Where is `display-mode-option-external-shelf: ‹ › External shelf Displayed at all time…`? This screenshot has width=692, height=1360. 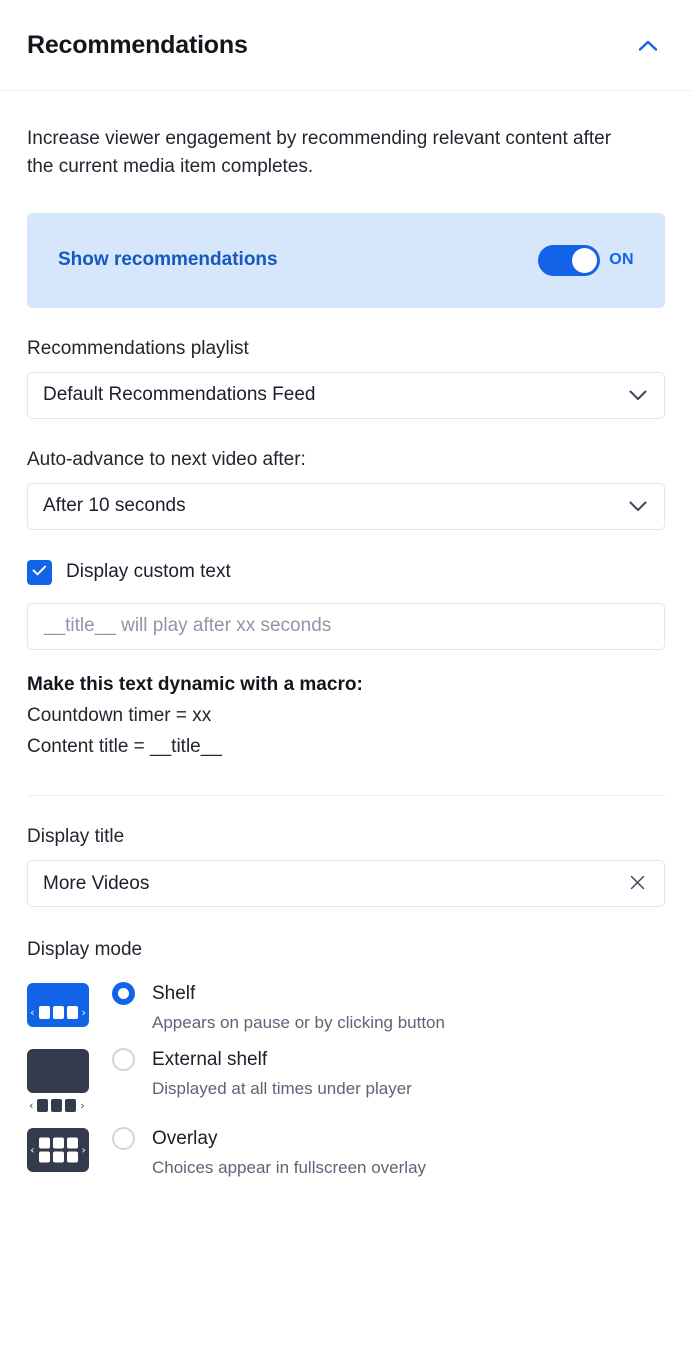 display-mode-option-external-shelf: ‹ › External shelf Displayed at all time… is located at coordinates (346, 1079).